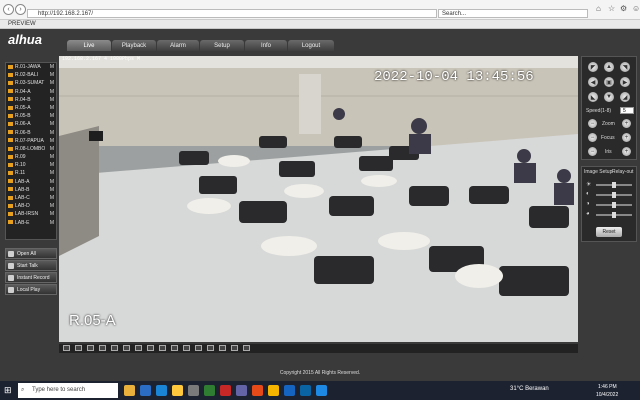  I want to click on channel-item: R.04-A M, so click(31, 92).